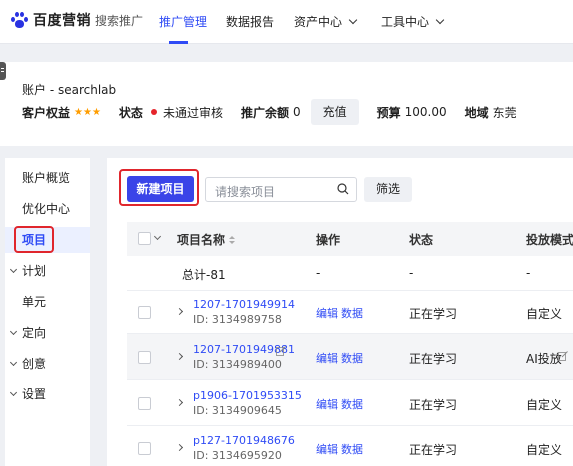 The height and width of the screenshot is (466, 573). Describe the element at coordinates (178, 42) in the screenshot. I see `active-nav-indicator` at that location.